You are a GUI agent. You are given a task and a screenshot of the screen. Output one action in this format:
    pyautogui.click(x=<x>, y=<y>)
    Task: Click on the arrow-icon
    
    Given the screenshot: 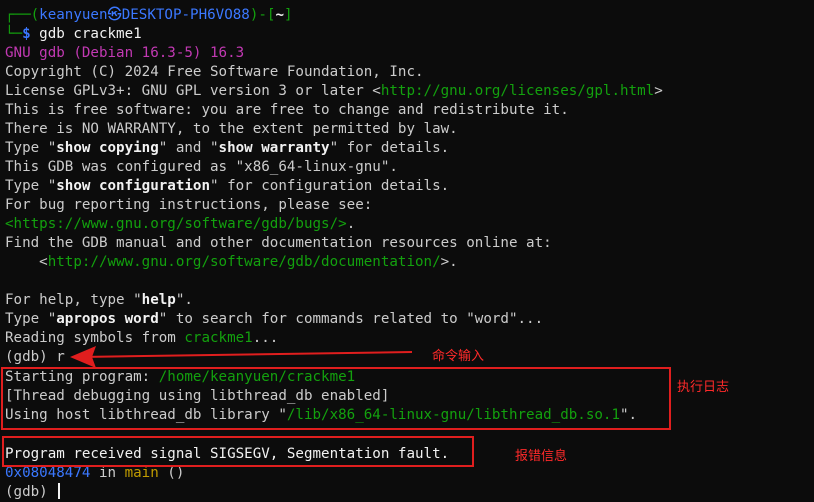 What is the action you would take?
    pyautogui.click(x=241, y=357)
    